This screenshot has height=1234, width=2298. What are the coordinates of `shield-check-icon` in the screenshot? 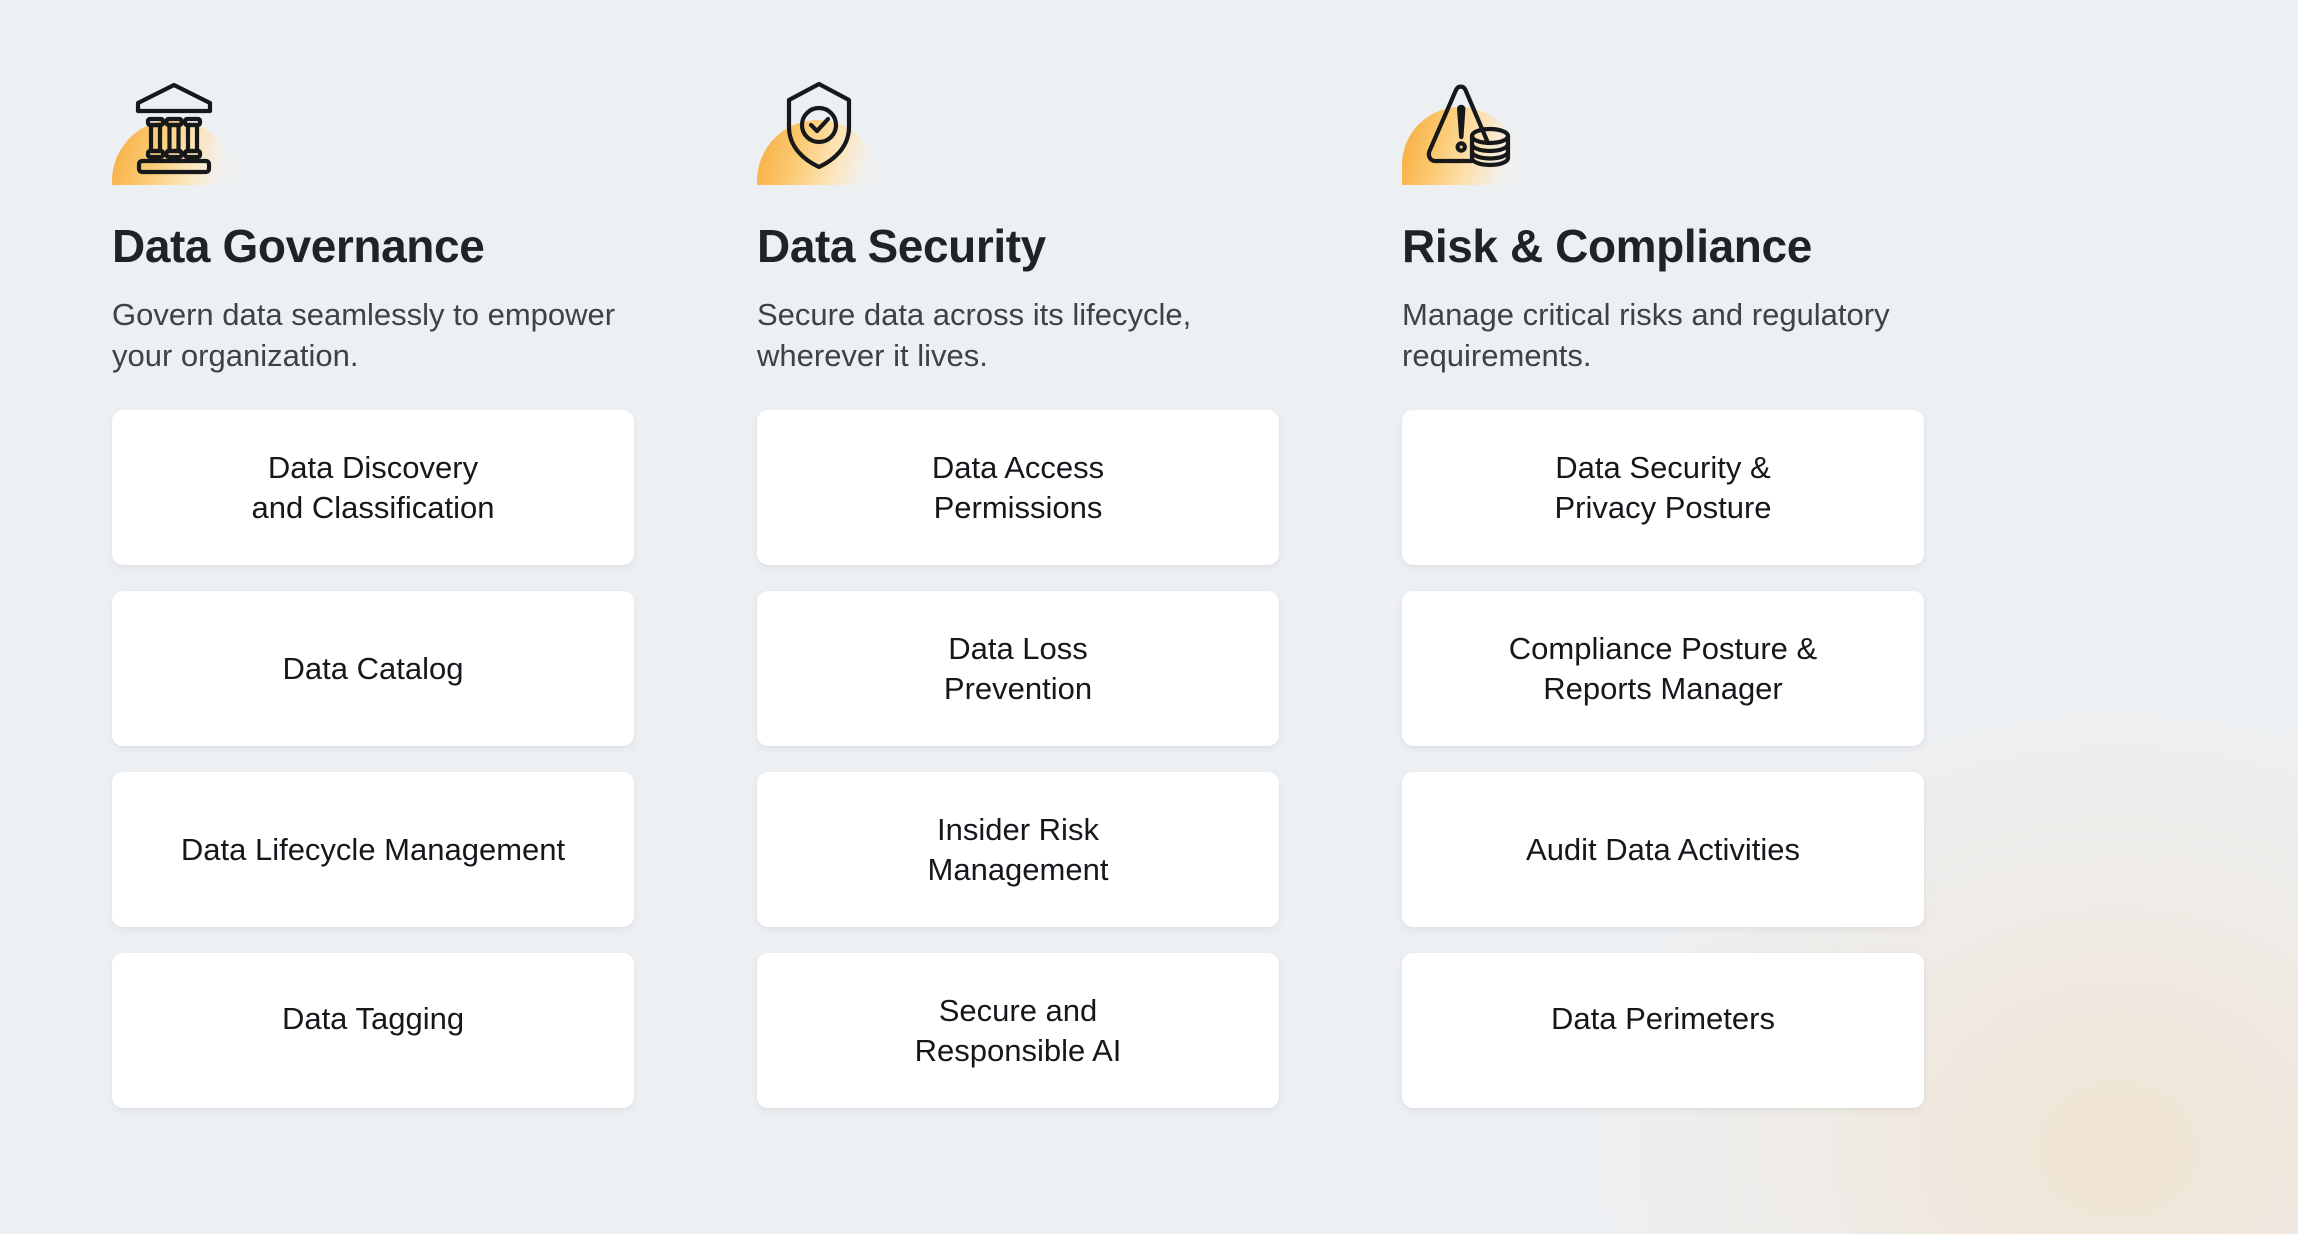 It's located at (822, 130).